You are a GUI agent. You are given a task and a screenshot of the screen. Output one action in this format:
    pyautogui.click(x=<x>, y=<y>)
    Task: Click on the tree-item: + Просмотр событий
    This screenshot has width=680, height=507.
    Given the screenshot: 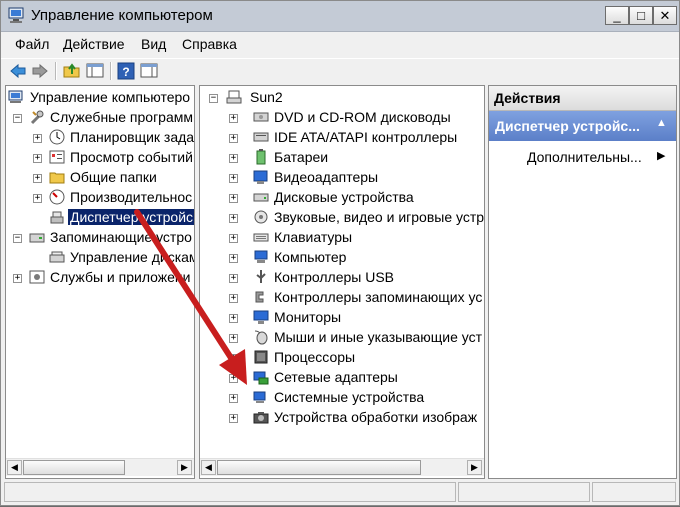 What is the action you would take?
    pyautogui.click(x=101, y=158)
    